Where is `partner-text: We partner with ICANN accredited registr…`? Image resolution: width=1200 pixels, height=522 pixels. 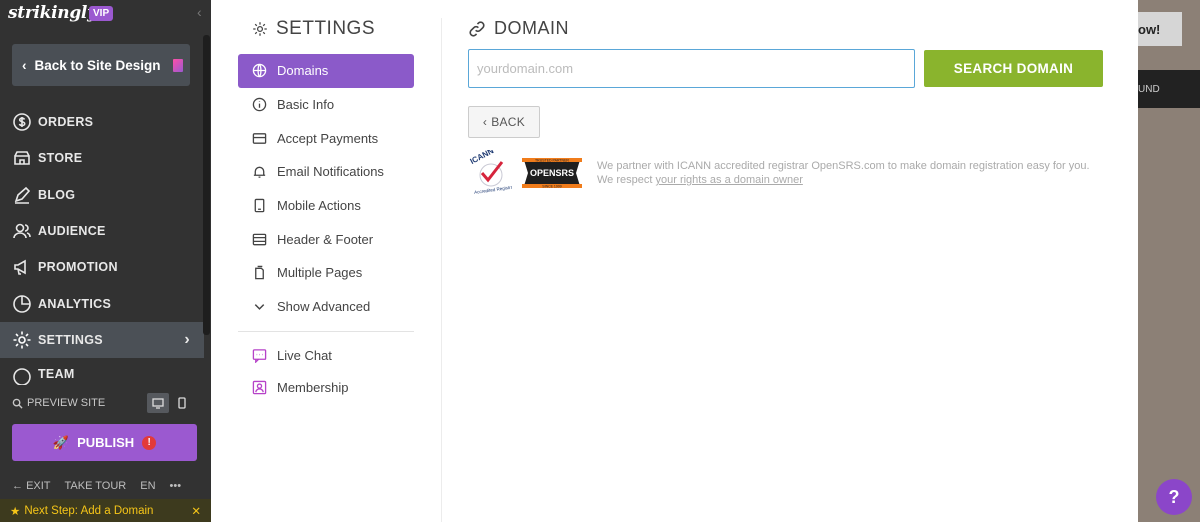
partner-text: We partner with ICANN accredited registr… is located at coordinates (843, 166).